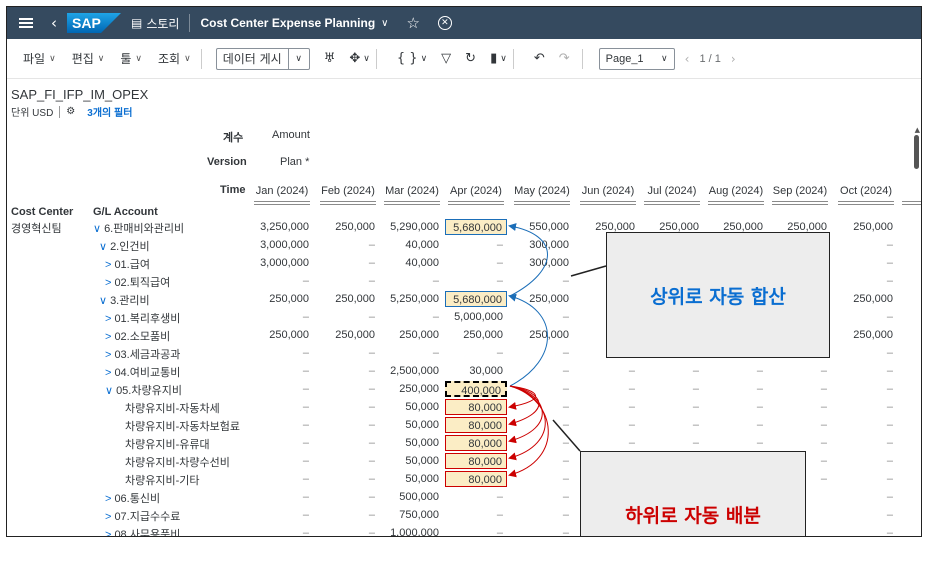 The image size is (928, 575). I want to click on column-header-month: Oct (2024), so click(866, 191).